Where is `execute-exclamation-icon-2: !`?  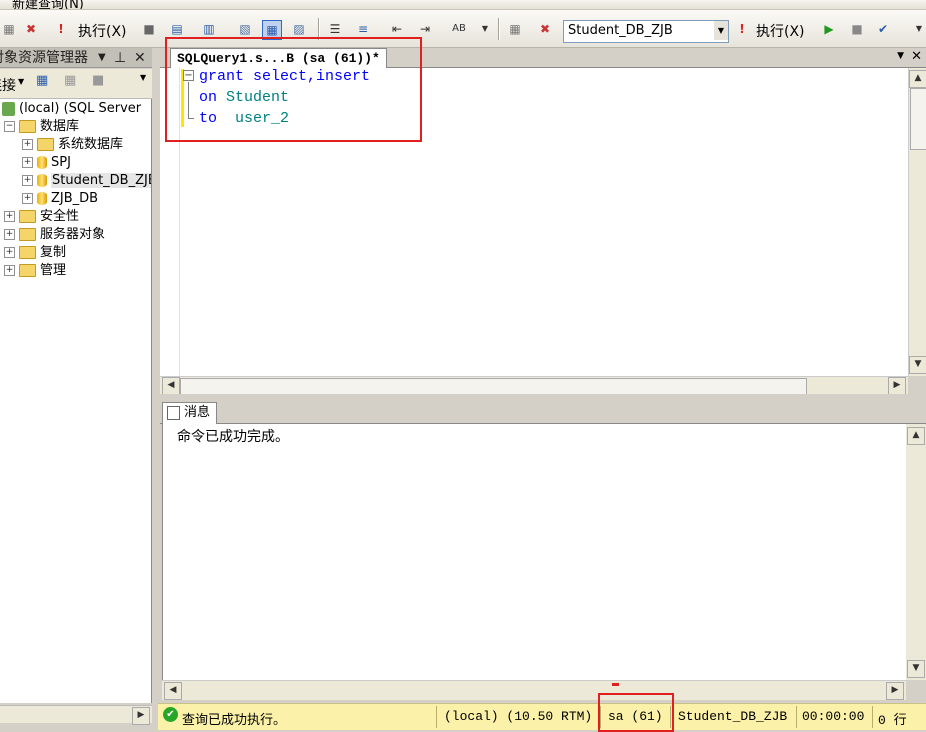
execute-exclamation-icon-2: ! is located at coordinates (742, 29).